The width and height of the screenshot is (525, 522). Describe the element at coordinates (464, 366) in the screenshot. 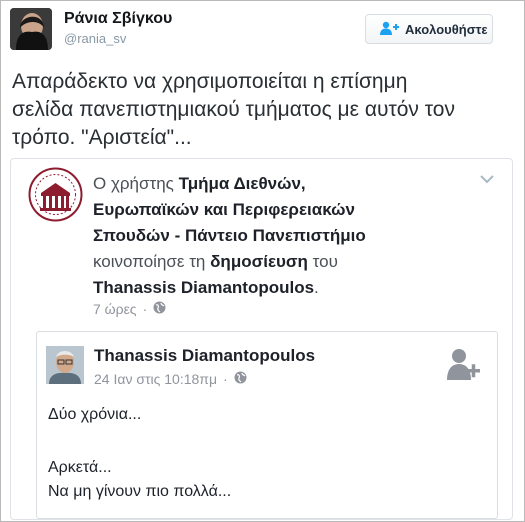

I see `add-friend-icon` at that location.